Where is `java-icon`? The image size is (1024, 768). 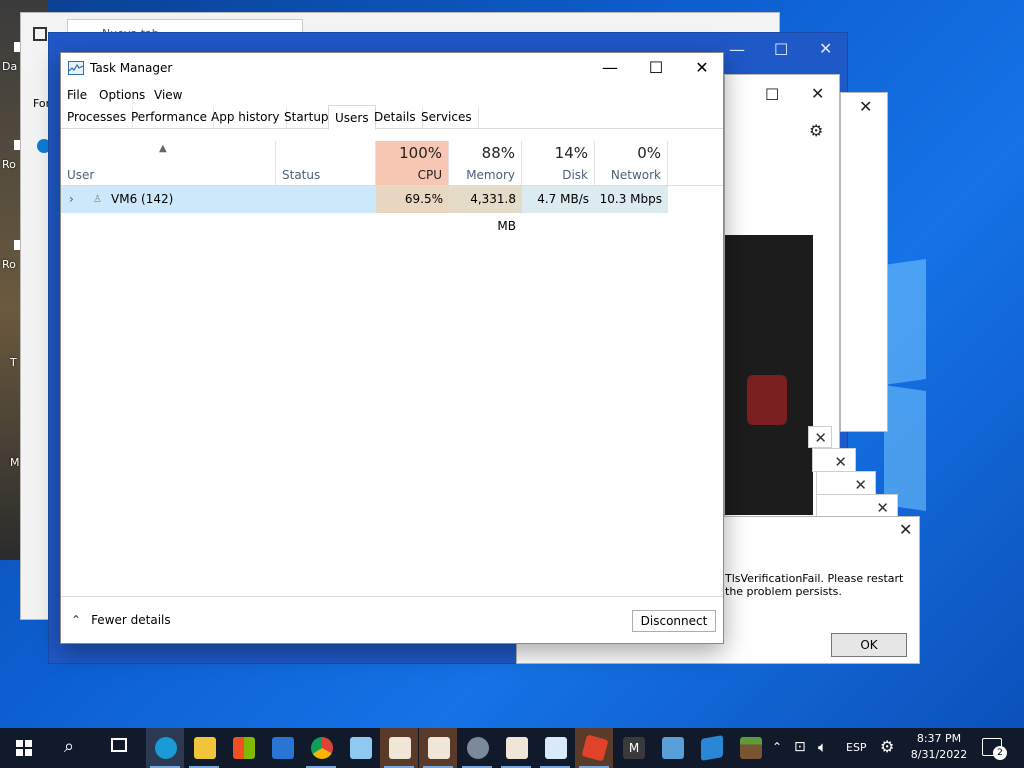
java-icon is located at coordinates (517, 748).